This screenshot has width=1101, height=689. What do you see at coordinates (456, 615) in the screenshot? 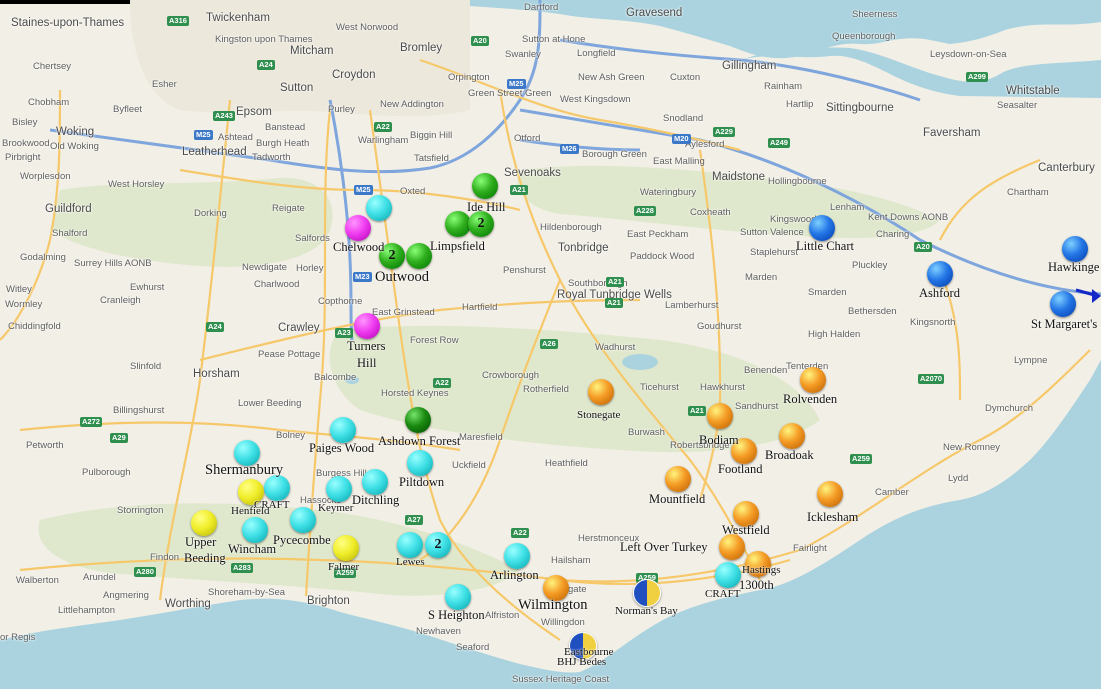
I see `site-label: S Heighton` at bounding box center [456, 615].